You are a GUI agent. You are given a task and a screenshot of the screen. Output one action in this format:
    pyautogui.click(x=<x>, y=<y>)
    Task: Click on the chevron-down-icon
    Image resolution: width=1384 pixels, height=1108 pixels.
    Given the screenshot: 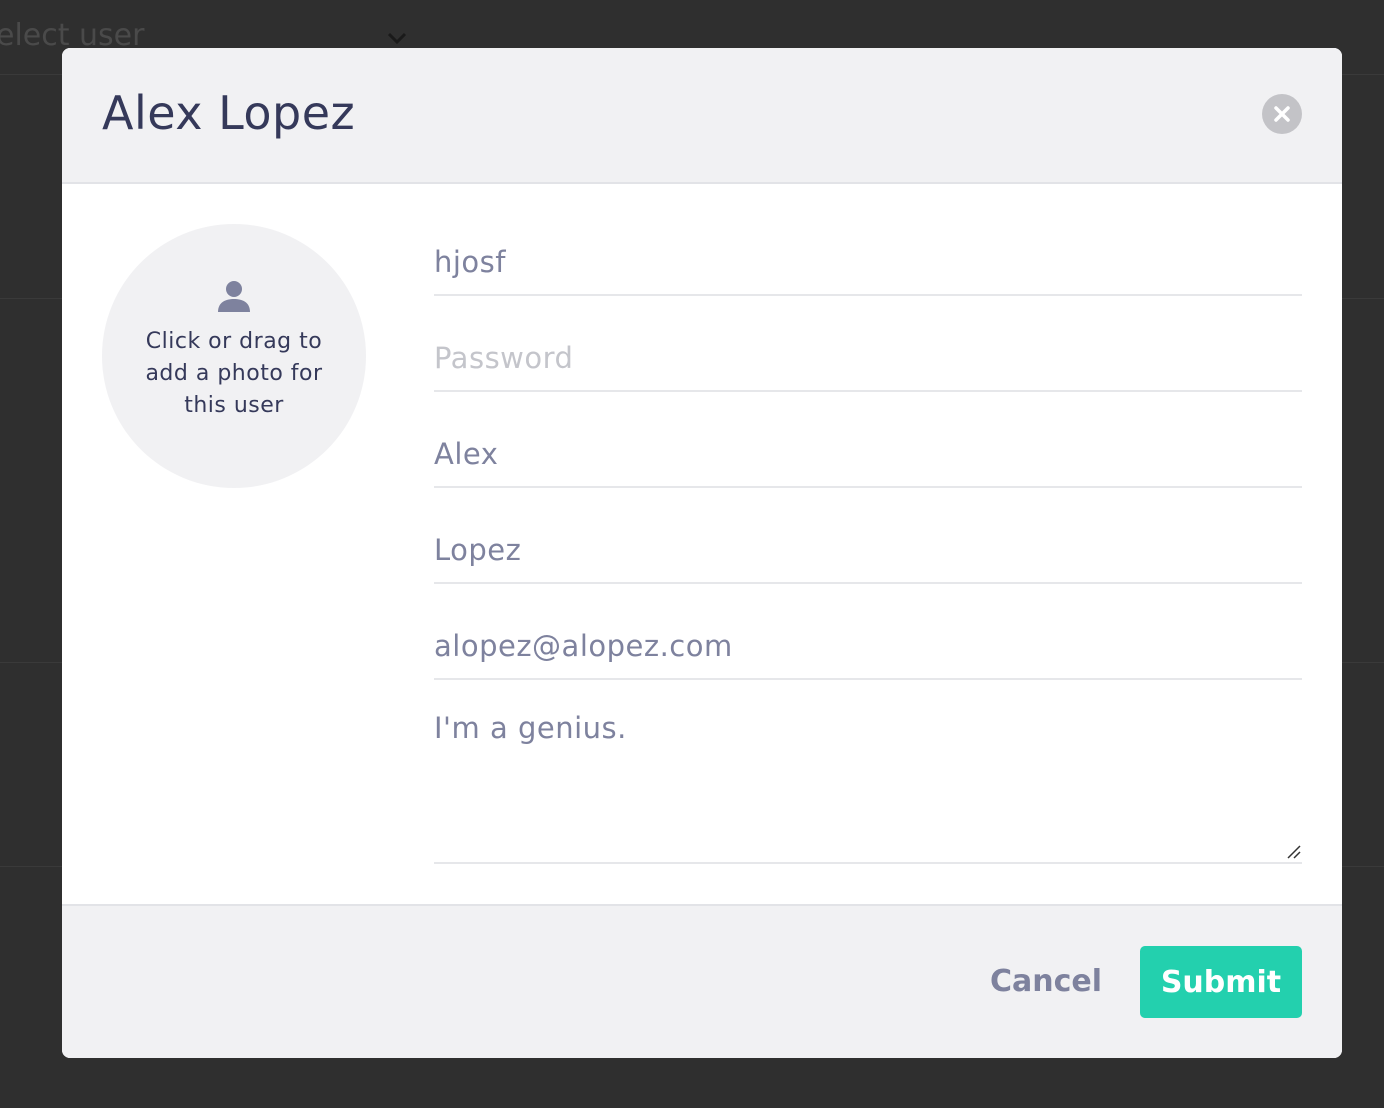 What is the action you would take?
    pyautogui.click(x=397, y=38)
    